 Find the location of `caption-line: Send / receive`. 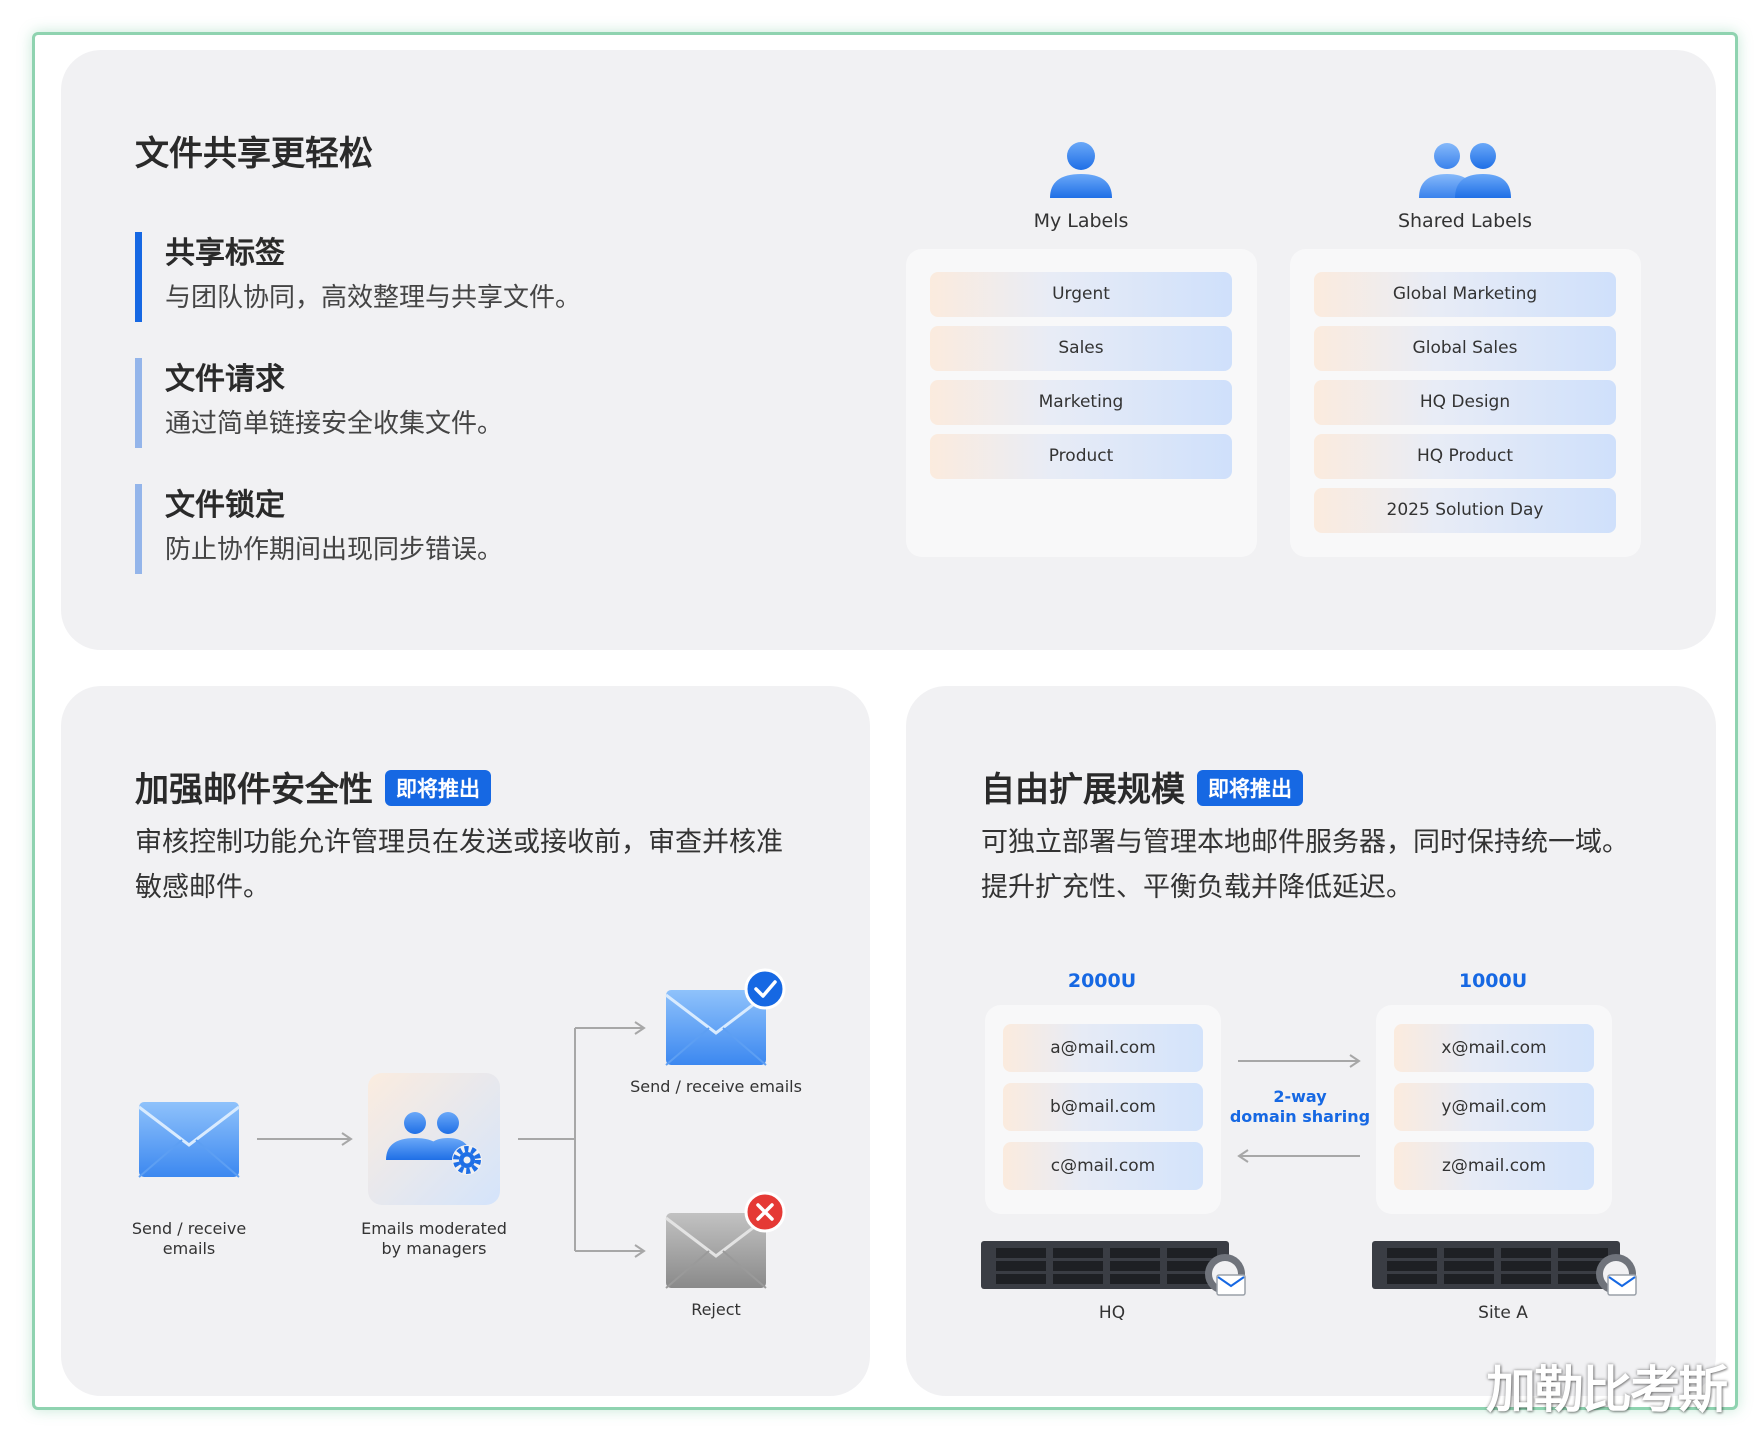

caption-line: Send / receive is located at coordinates (189, 1228).